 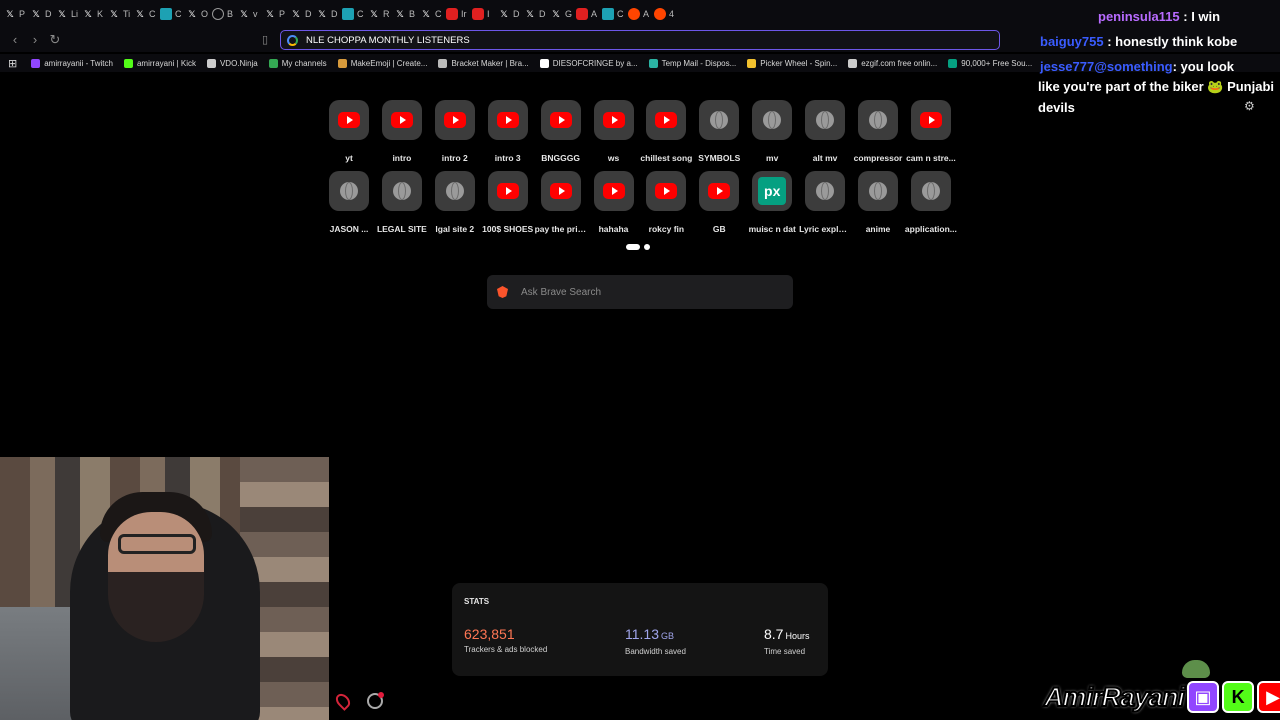 I want to click on bookmark-item: amirrayani | Kick, so click(x=159, y=63).